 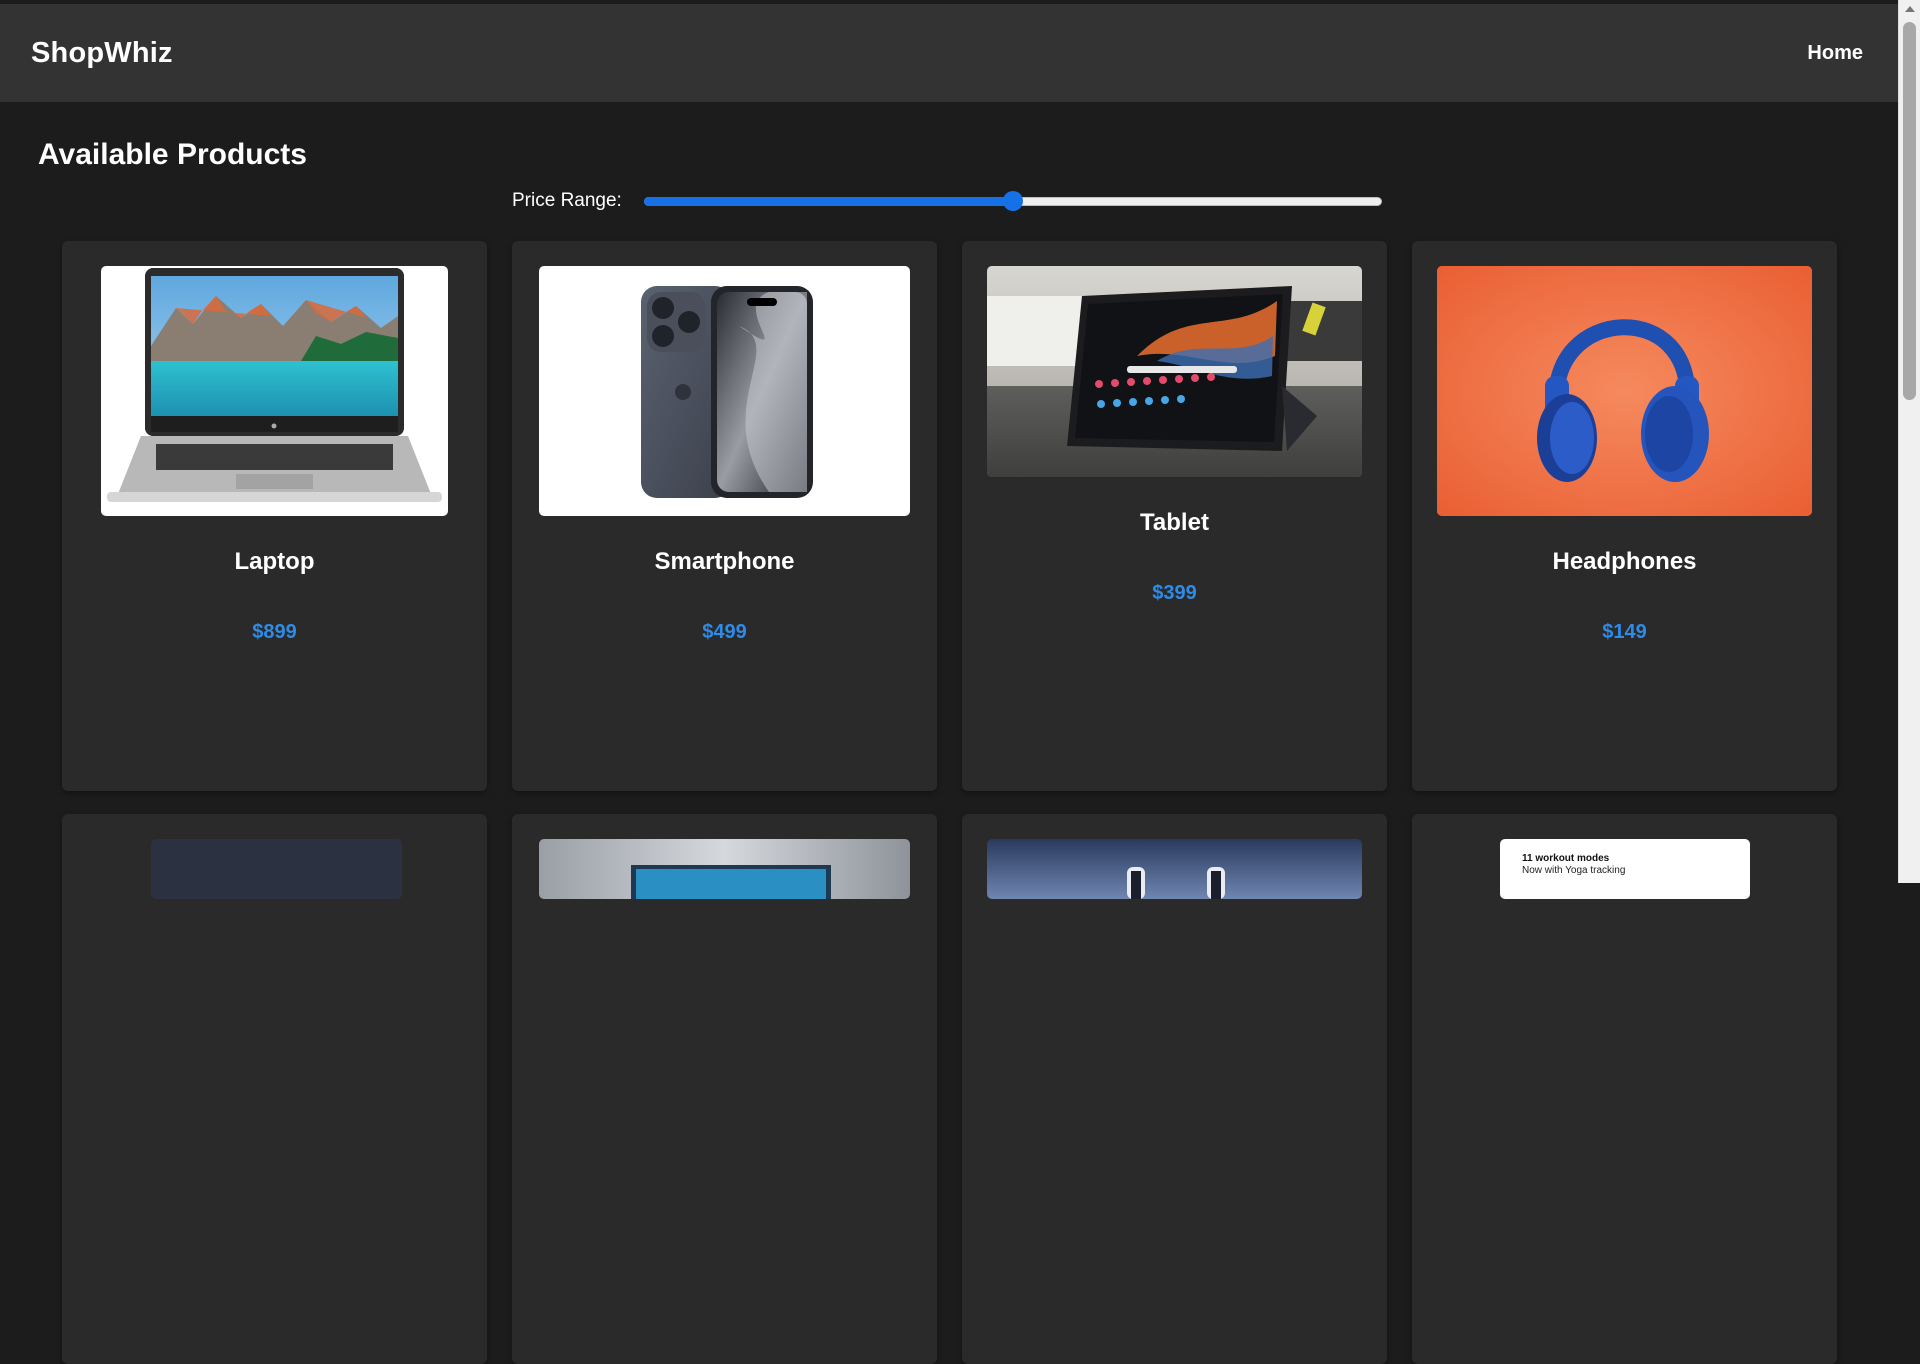 I want to click on headphones-image, so click(x=1624, y=391).